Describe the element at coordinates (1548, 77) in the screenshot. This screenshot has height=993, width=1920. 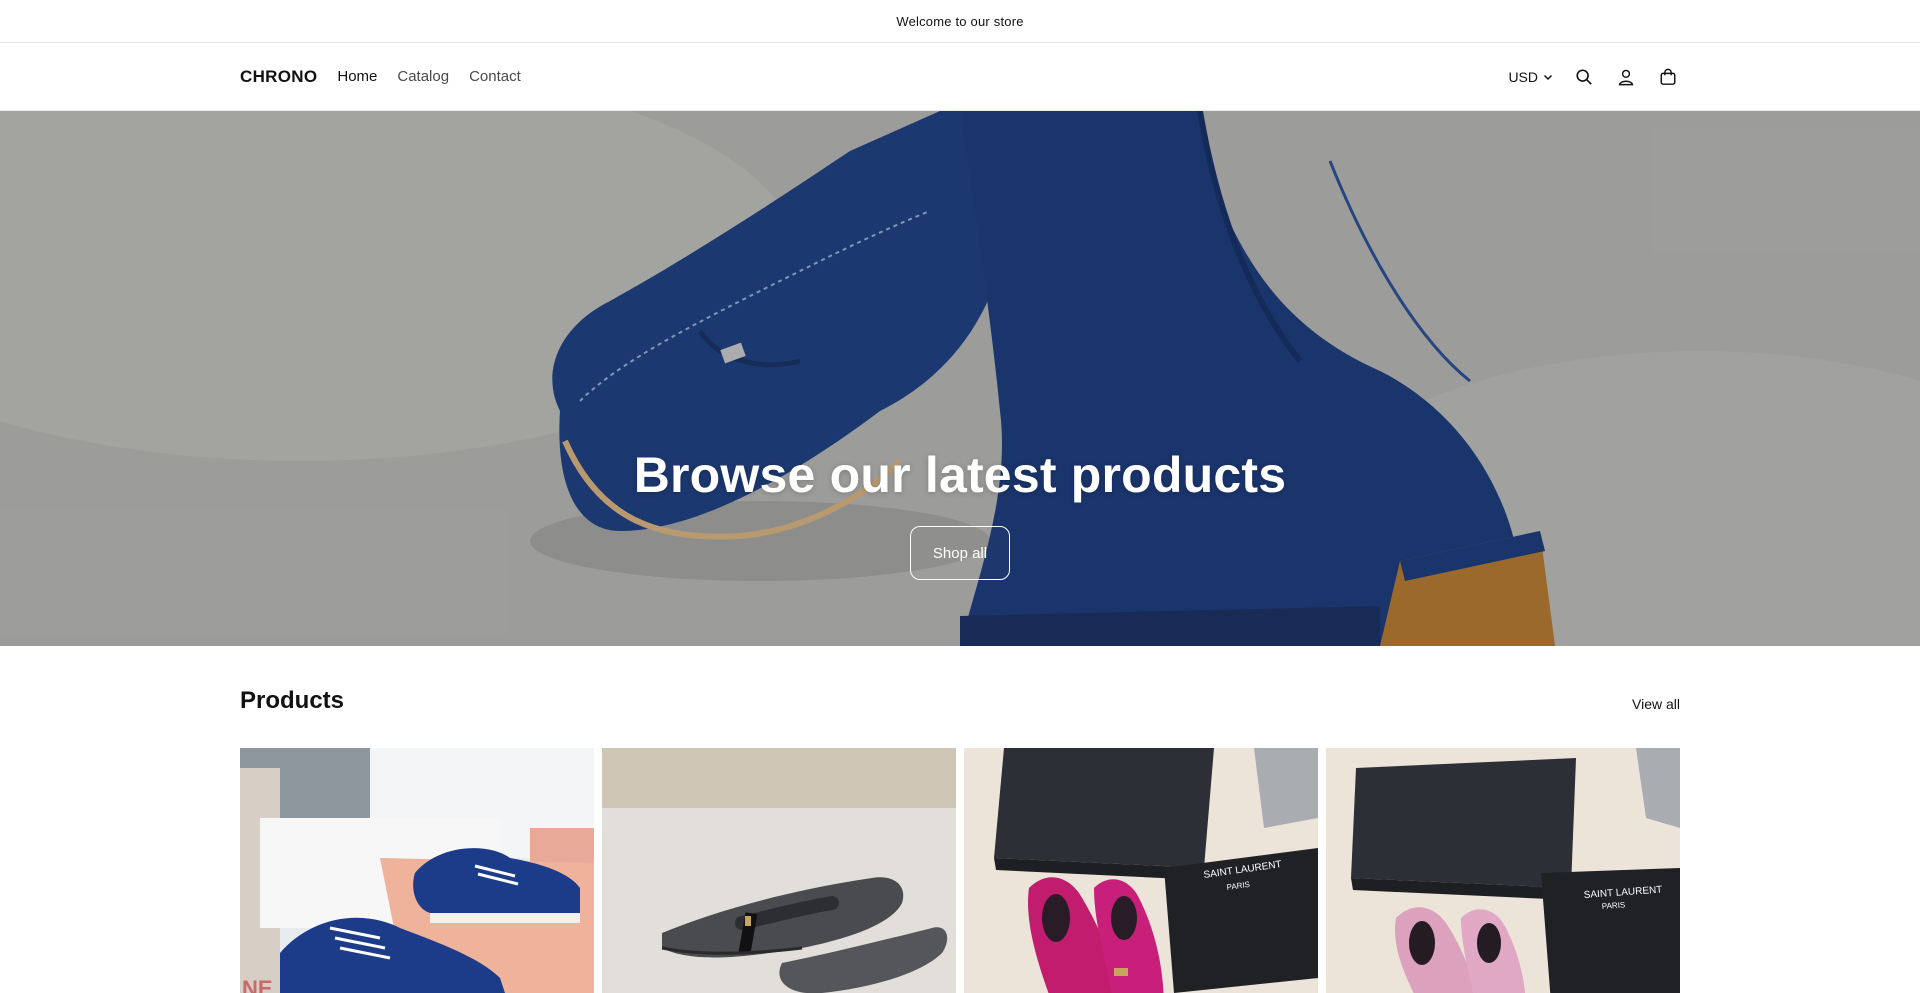
I see `chevron-down-icon` at that location.